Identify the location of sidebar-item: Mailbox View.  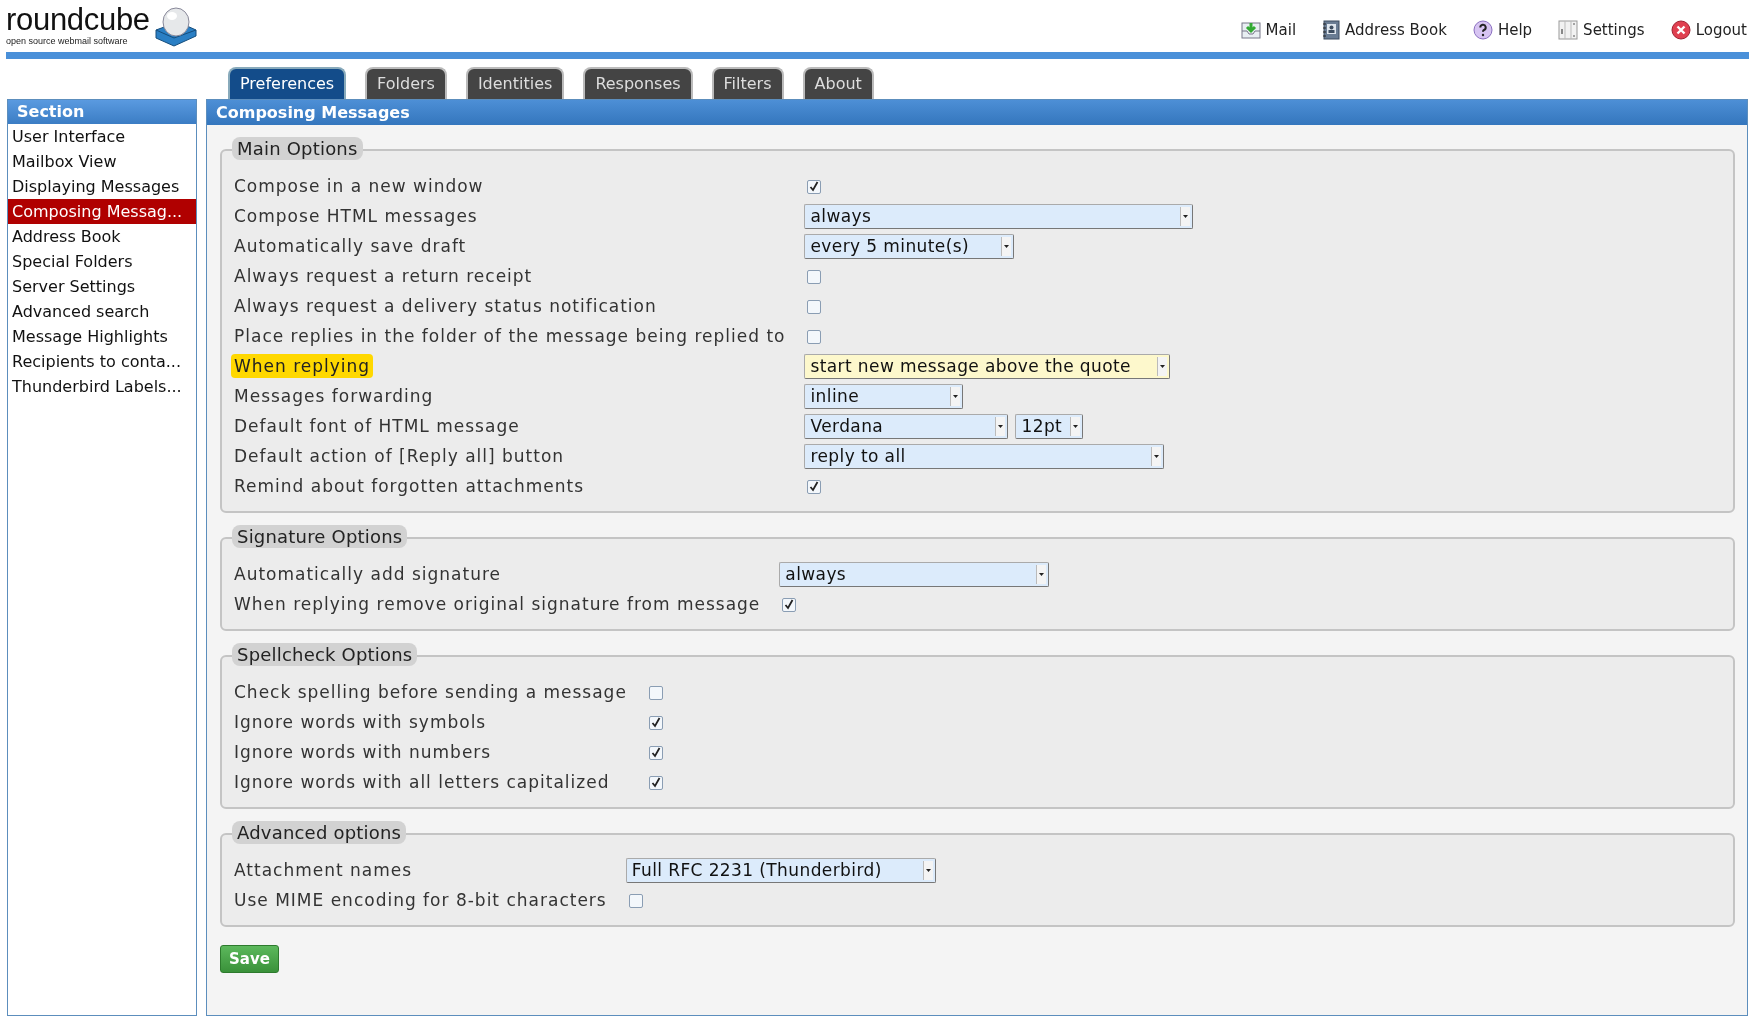
(102, 161).